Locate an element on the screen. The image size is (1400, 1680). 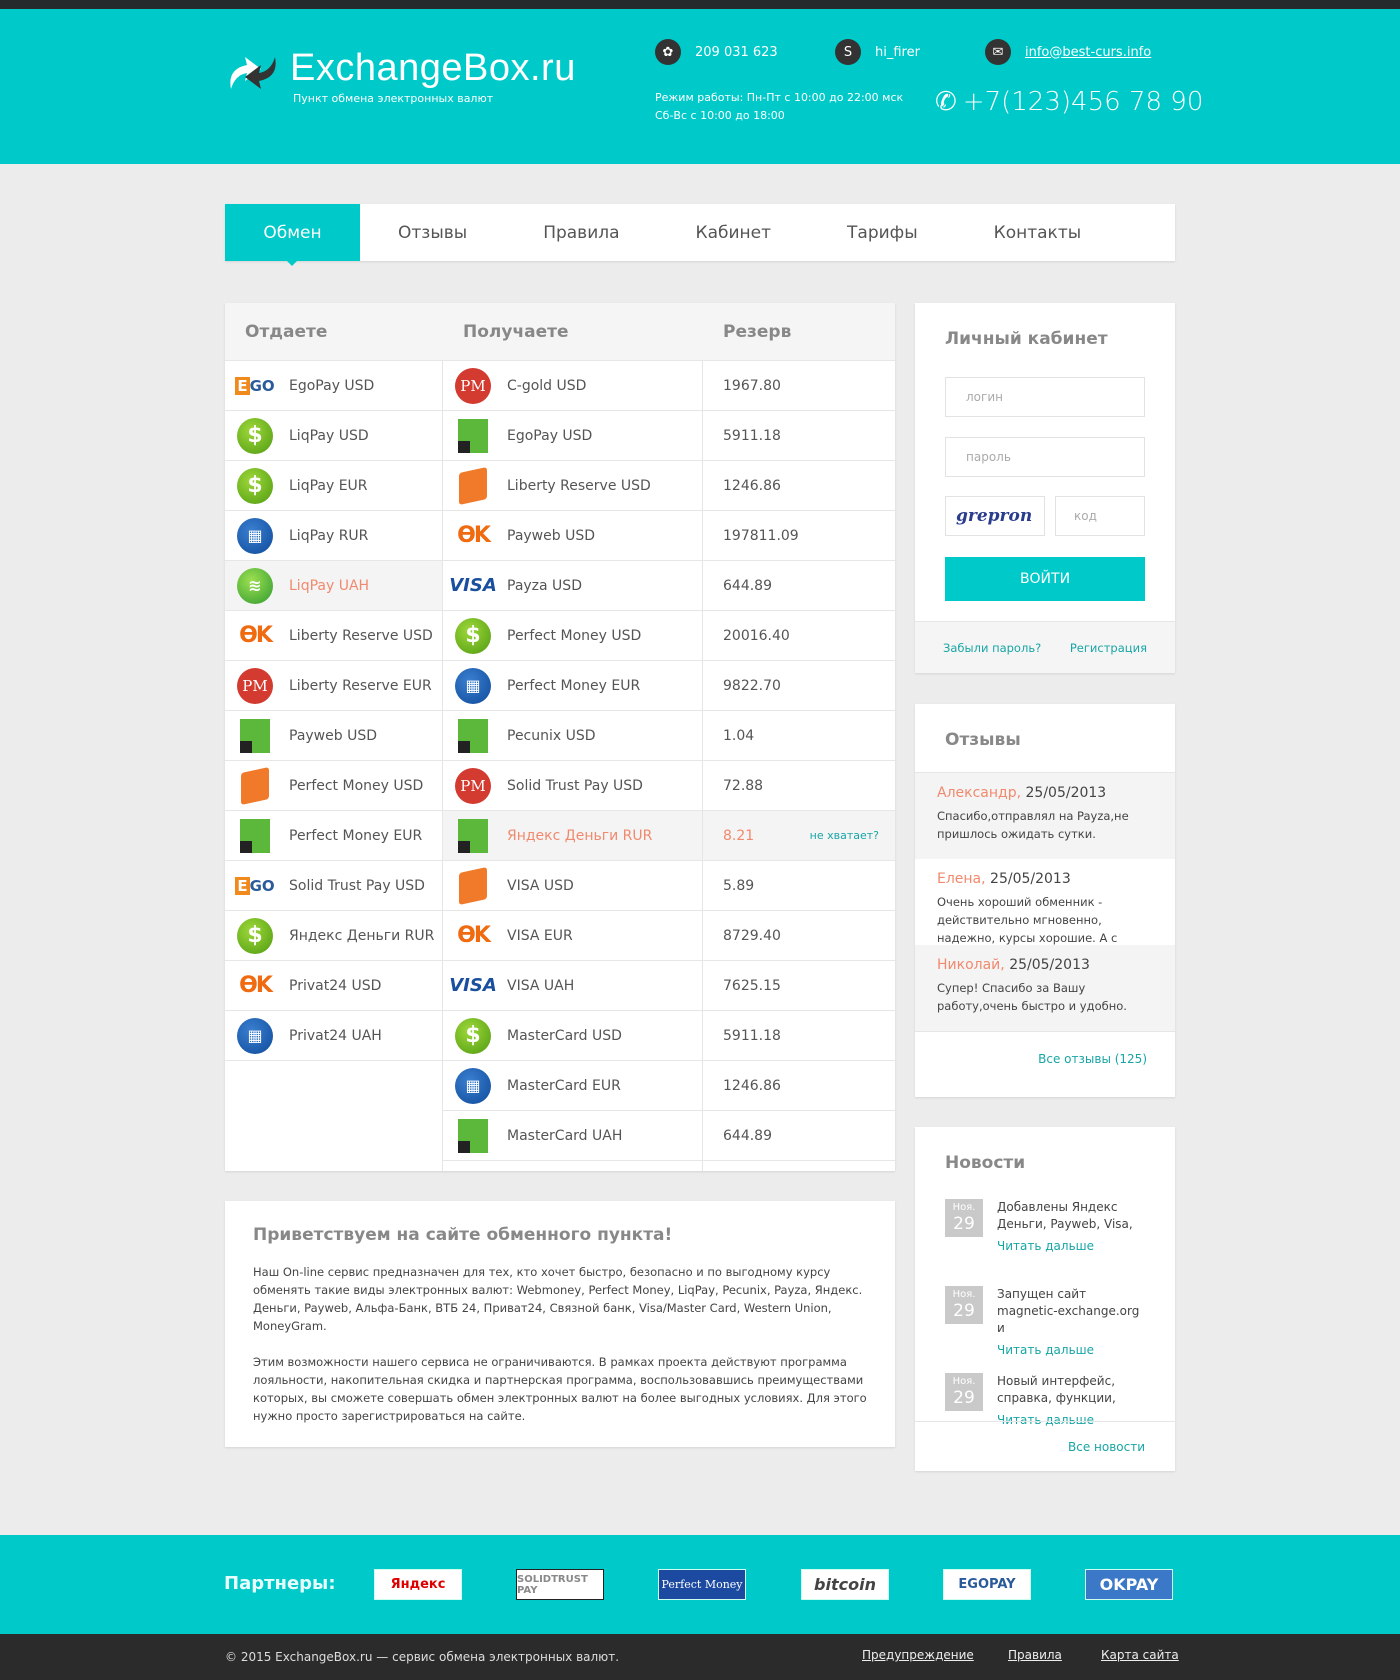
skype-icon: S is located at coordinates (848, 52).